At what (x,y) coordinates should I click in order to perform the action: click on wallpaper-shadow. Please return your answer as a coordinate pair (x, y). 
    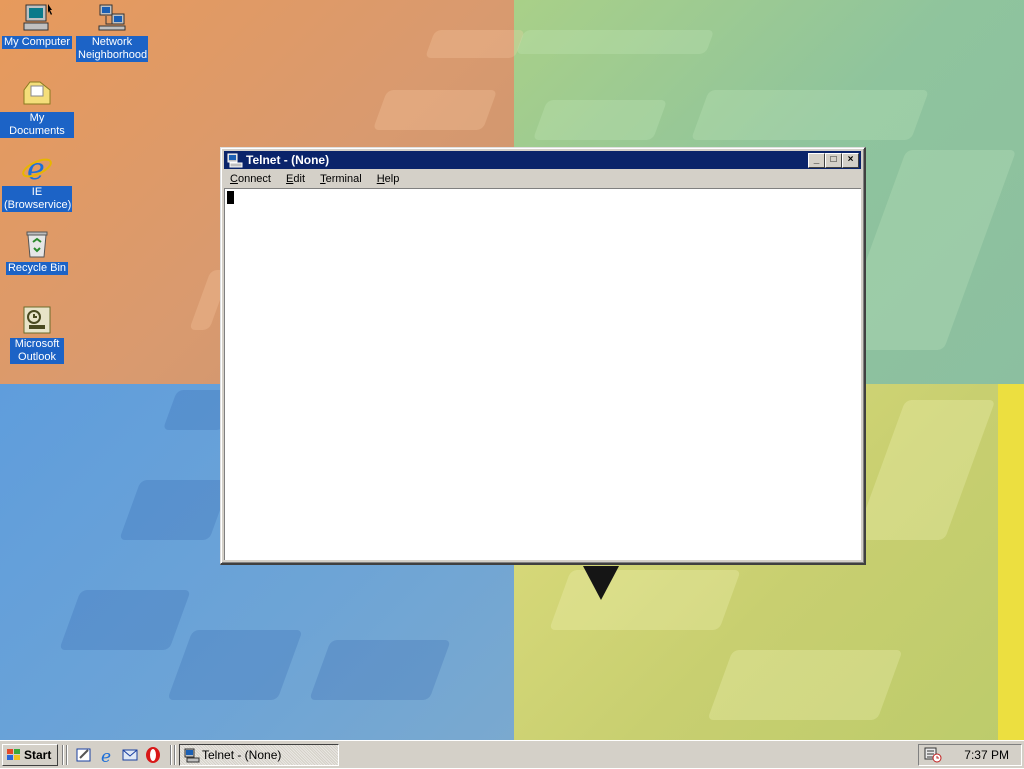
    Looking at the image, I should click on (601, 583).